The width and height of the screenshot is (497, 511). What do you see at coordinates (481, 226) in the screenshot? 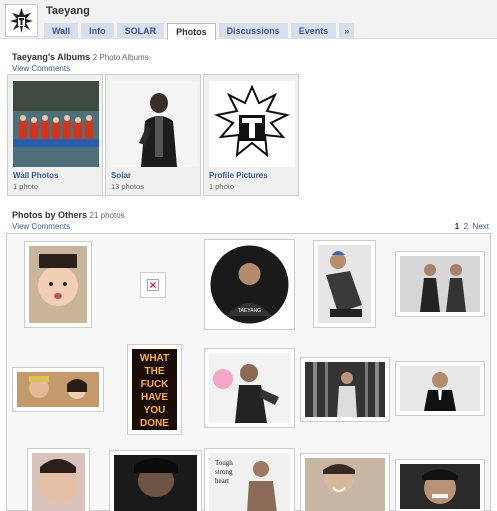
I see `next-page-link: Next` at bounding box center [481, 226].